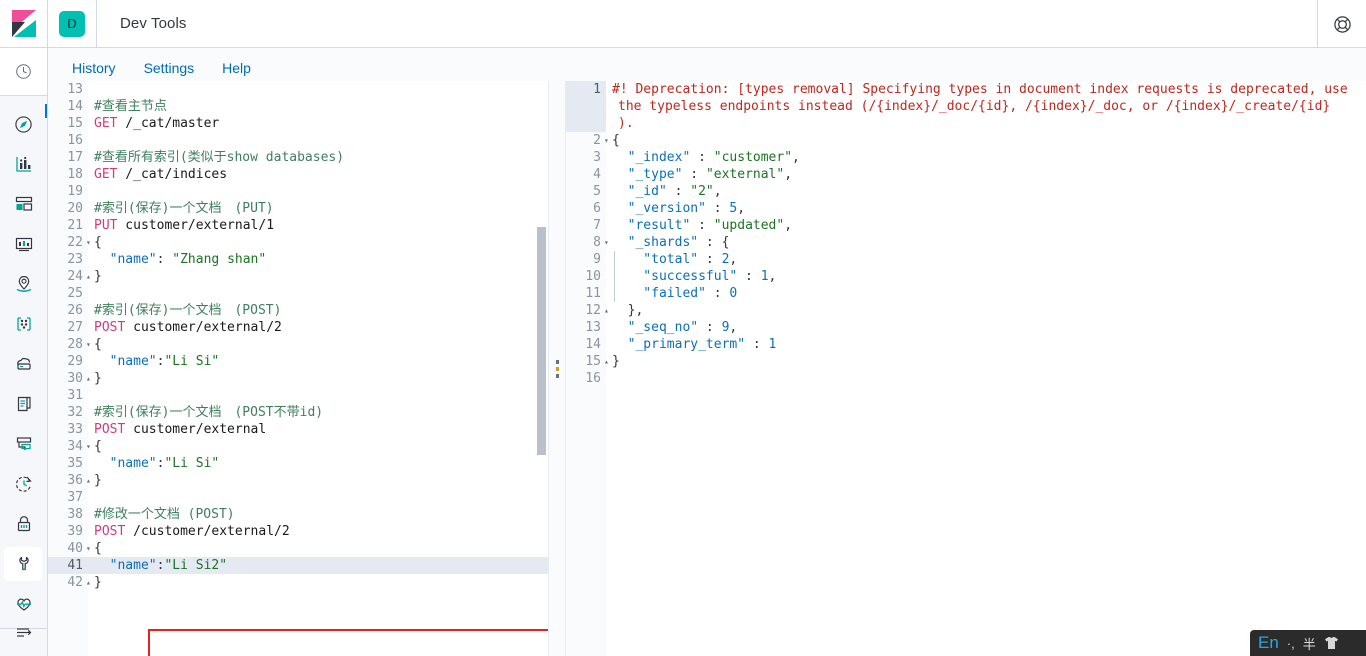  What do you see at coordinates (75, 208) in the screenshot?
I see `editor-gutter-line: 20` at bounding box center [75, 208].